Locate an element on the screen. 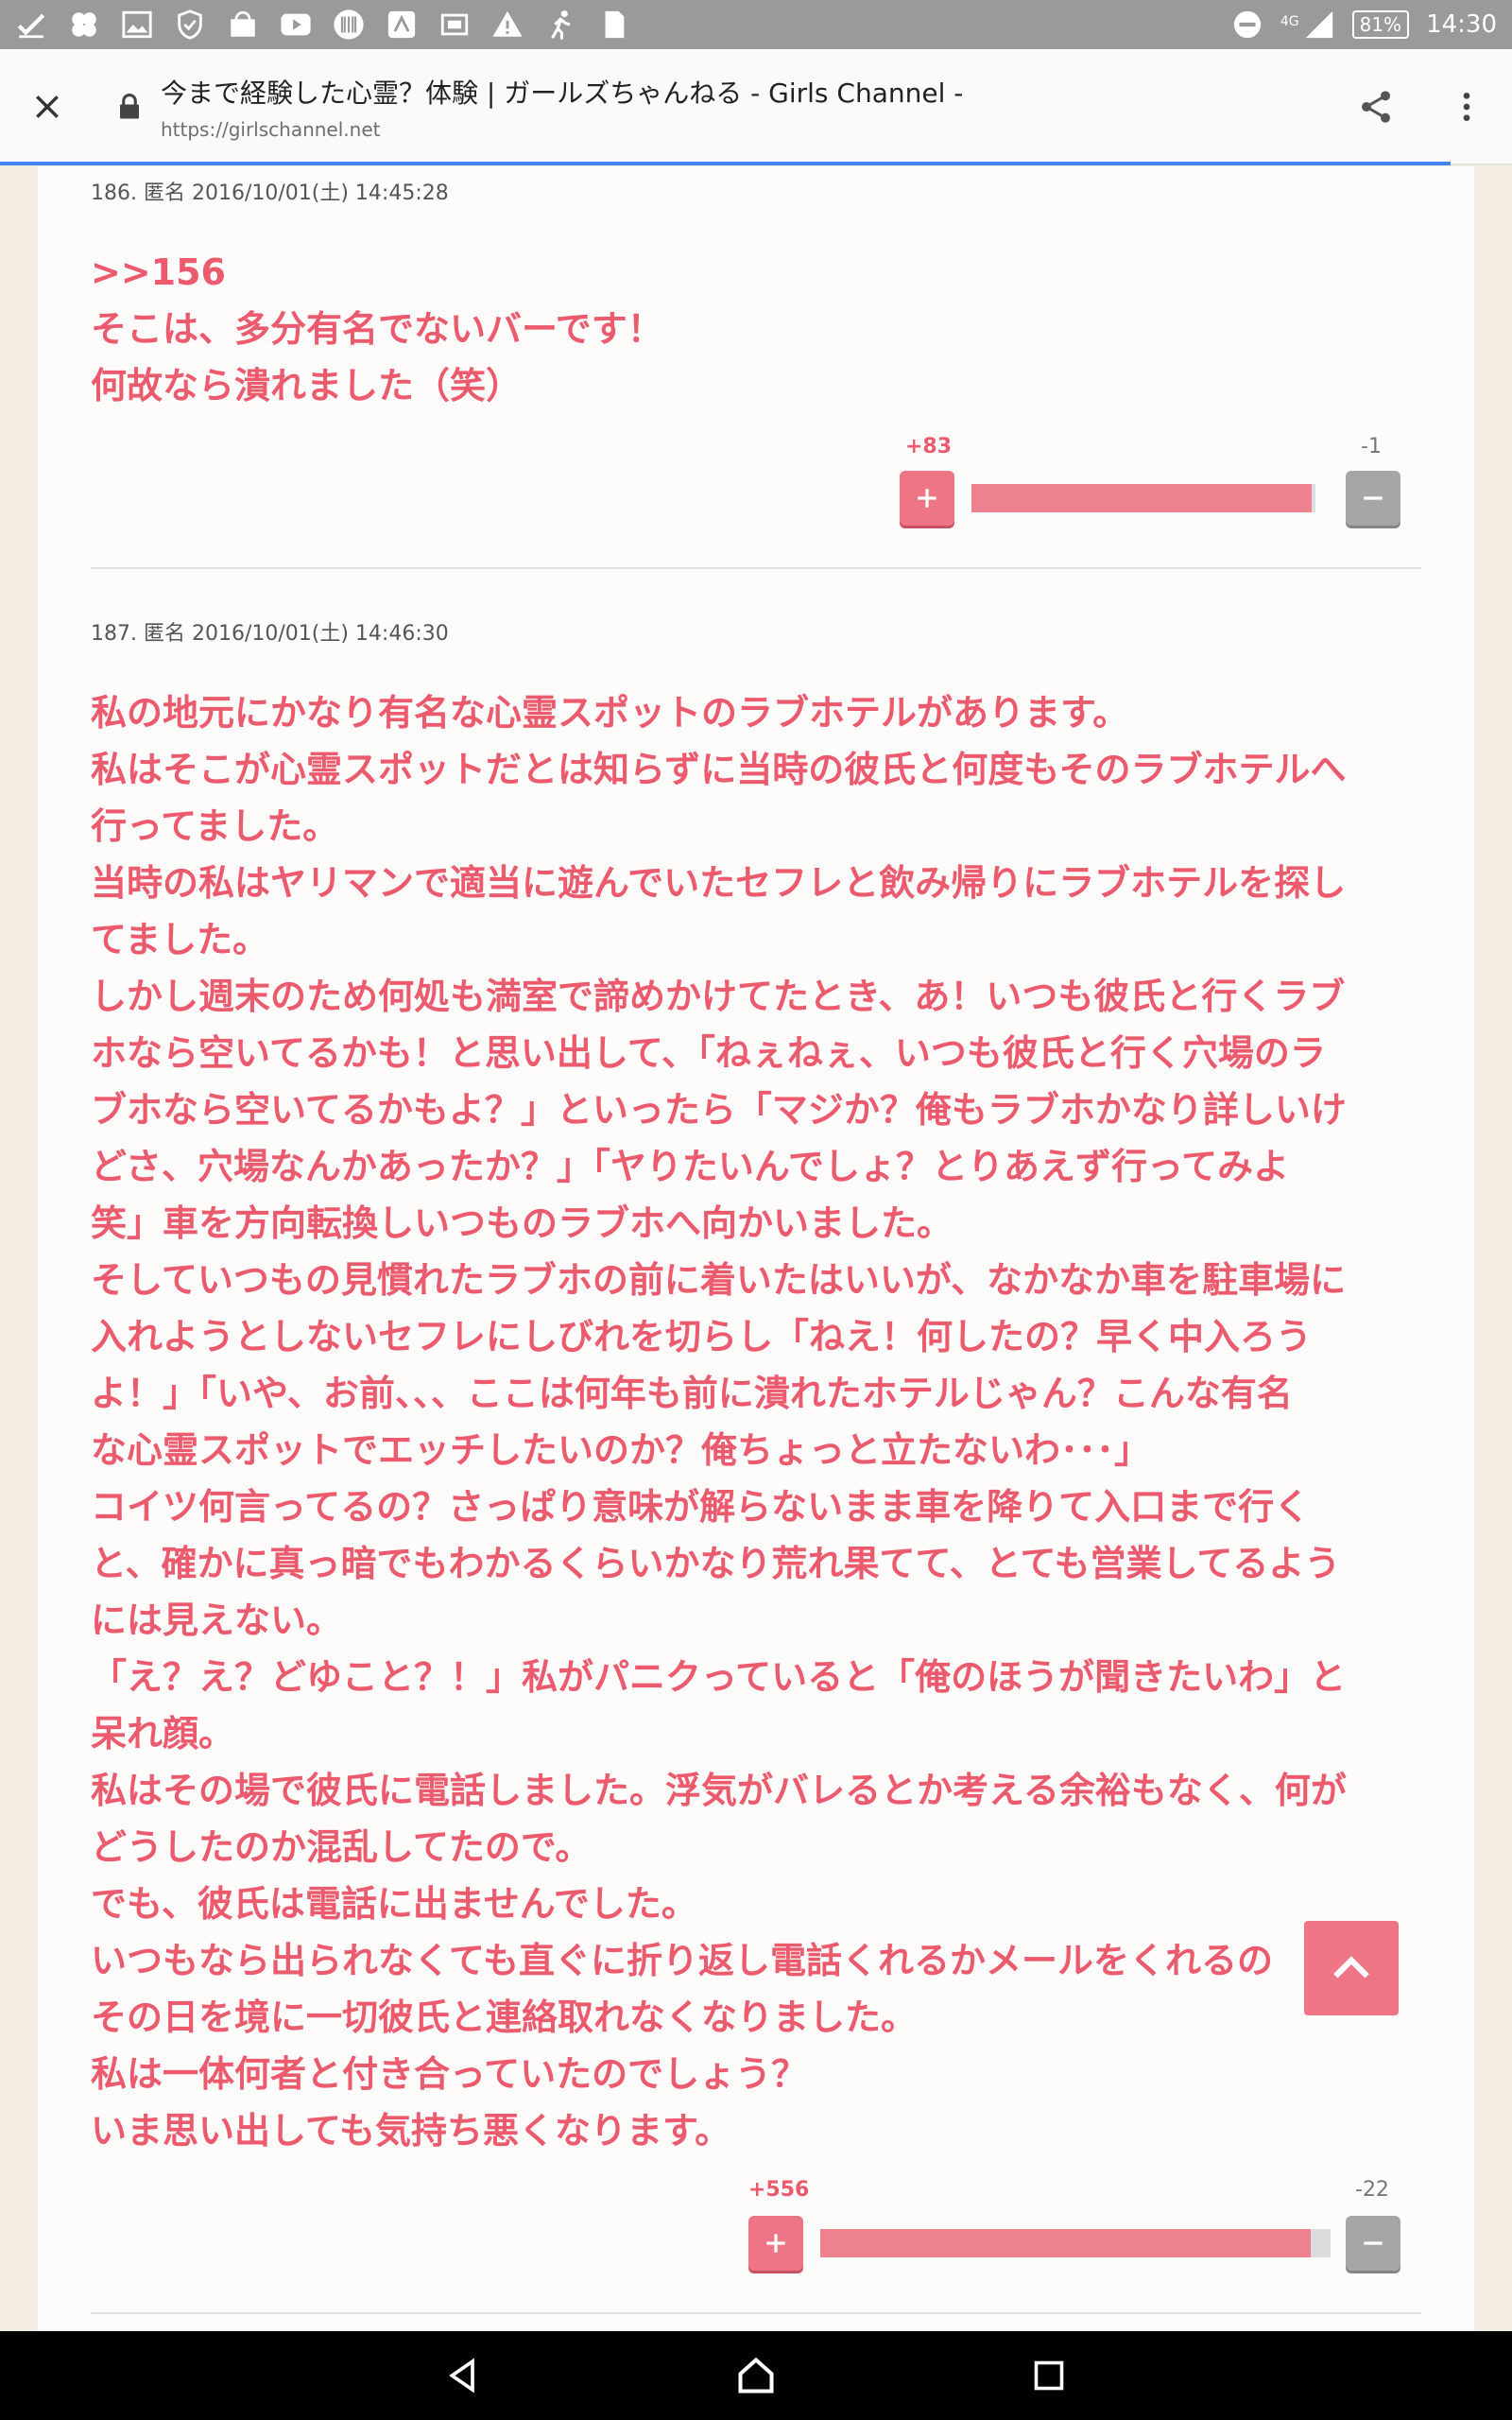 This screenshot has width=1512, height=2420. lock-icon is located at coordinates (129, 105).